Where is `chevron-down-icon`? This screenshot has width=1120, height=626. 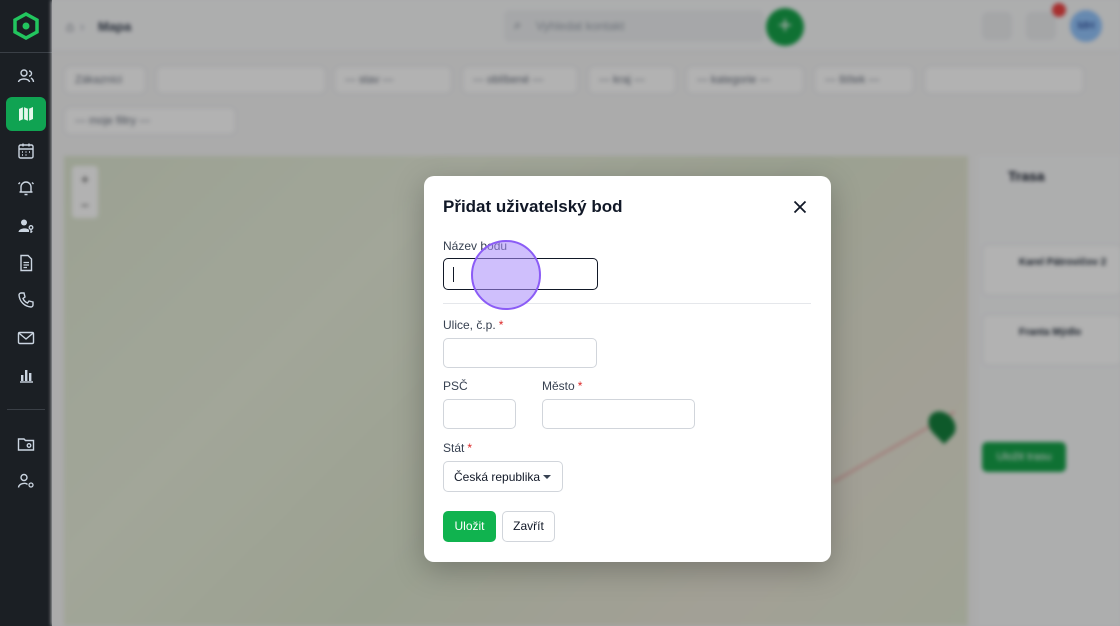
chevron-down-icon is located at coordinates (547, 477).